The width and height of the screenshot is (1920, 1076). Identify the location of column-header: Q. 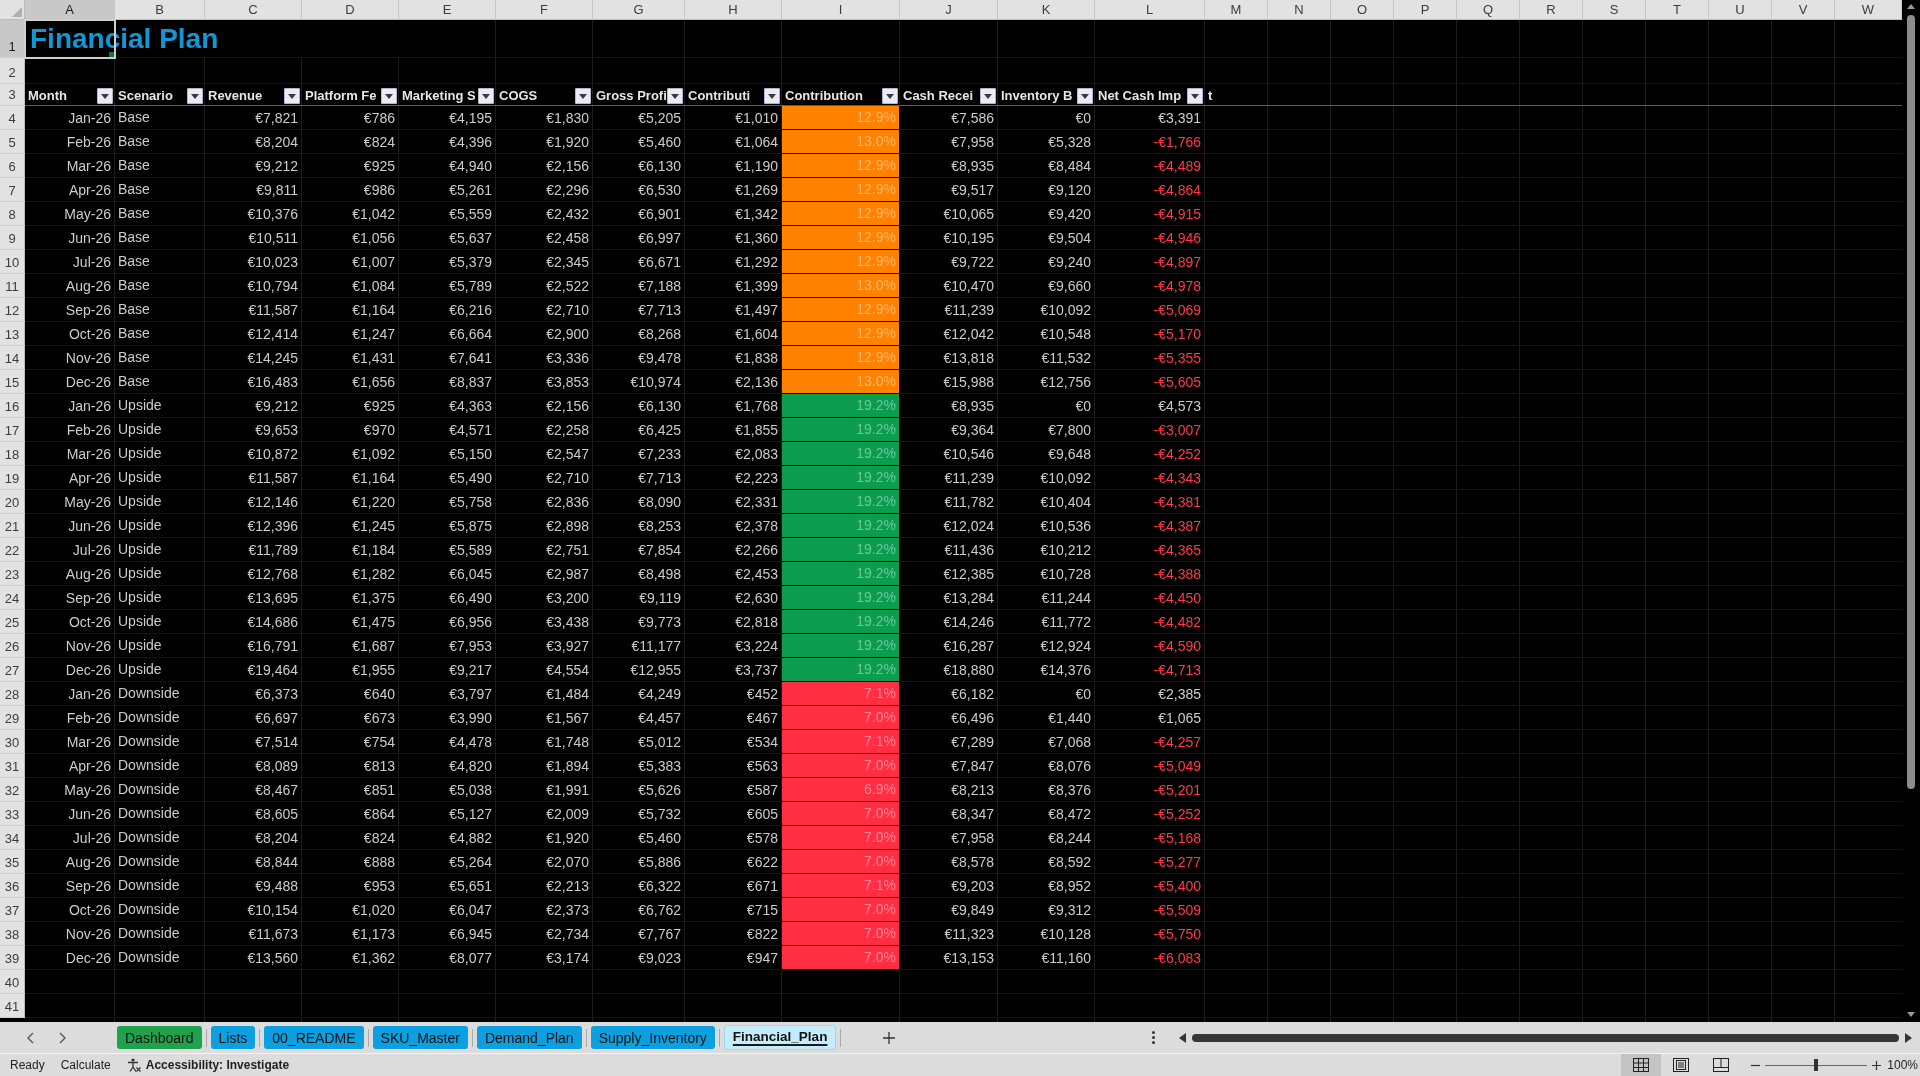
(1488, 10).